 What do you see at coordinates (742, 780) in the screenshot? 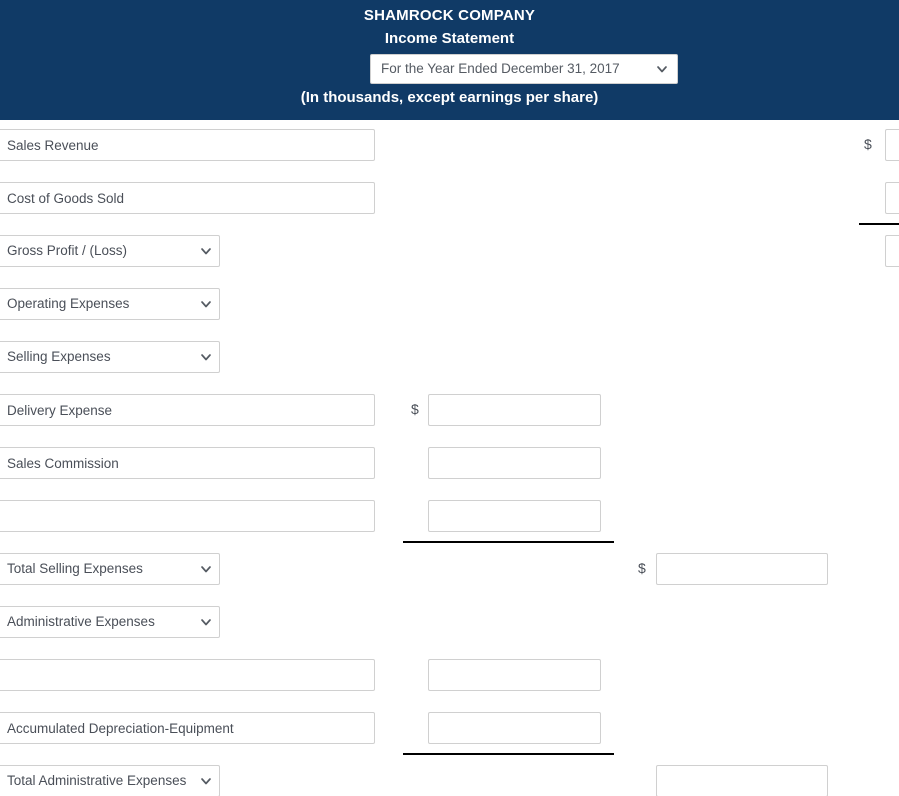
I see `amount-input-total-administrative-expenses` at bounding box center [742, 780].